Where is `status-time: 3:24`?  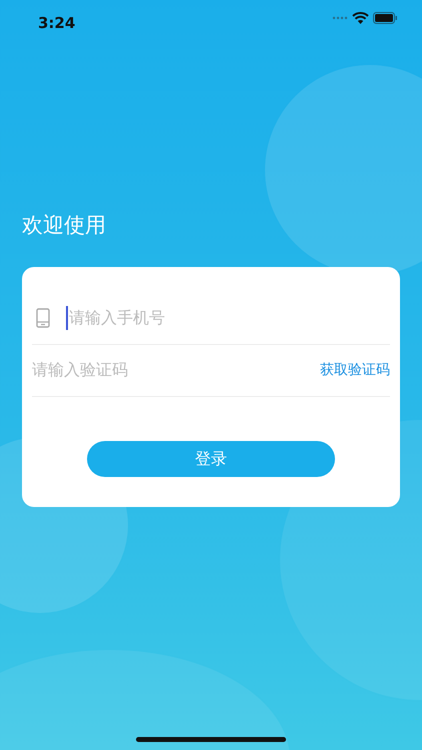
status-time: 3:24 is located at coordinates (57, 23).